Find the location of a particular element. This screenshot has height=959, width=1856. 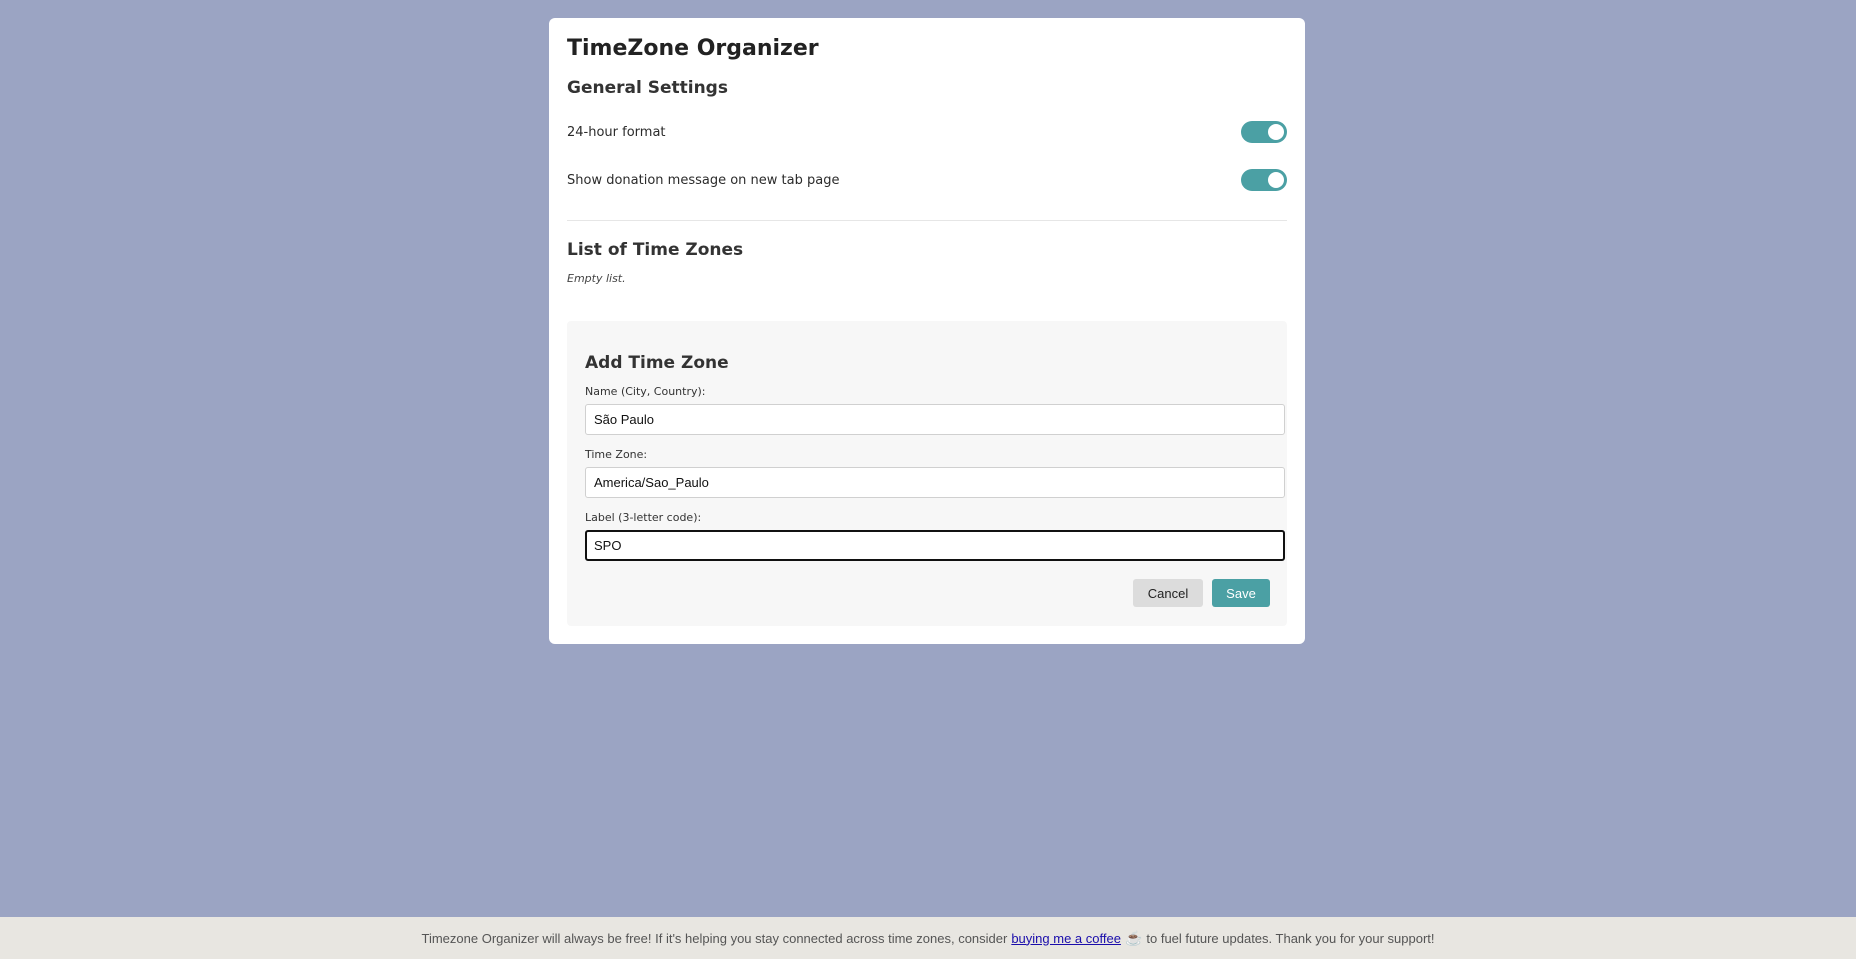

time-zone-field: America/Sao_Paulo is located at coordinates (935, 482).